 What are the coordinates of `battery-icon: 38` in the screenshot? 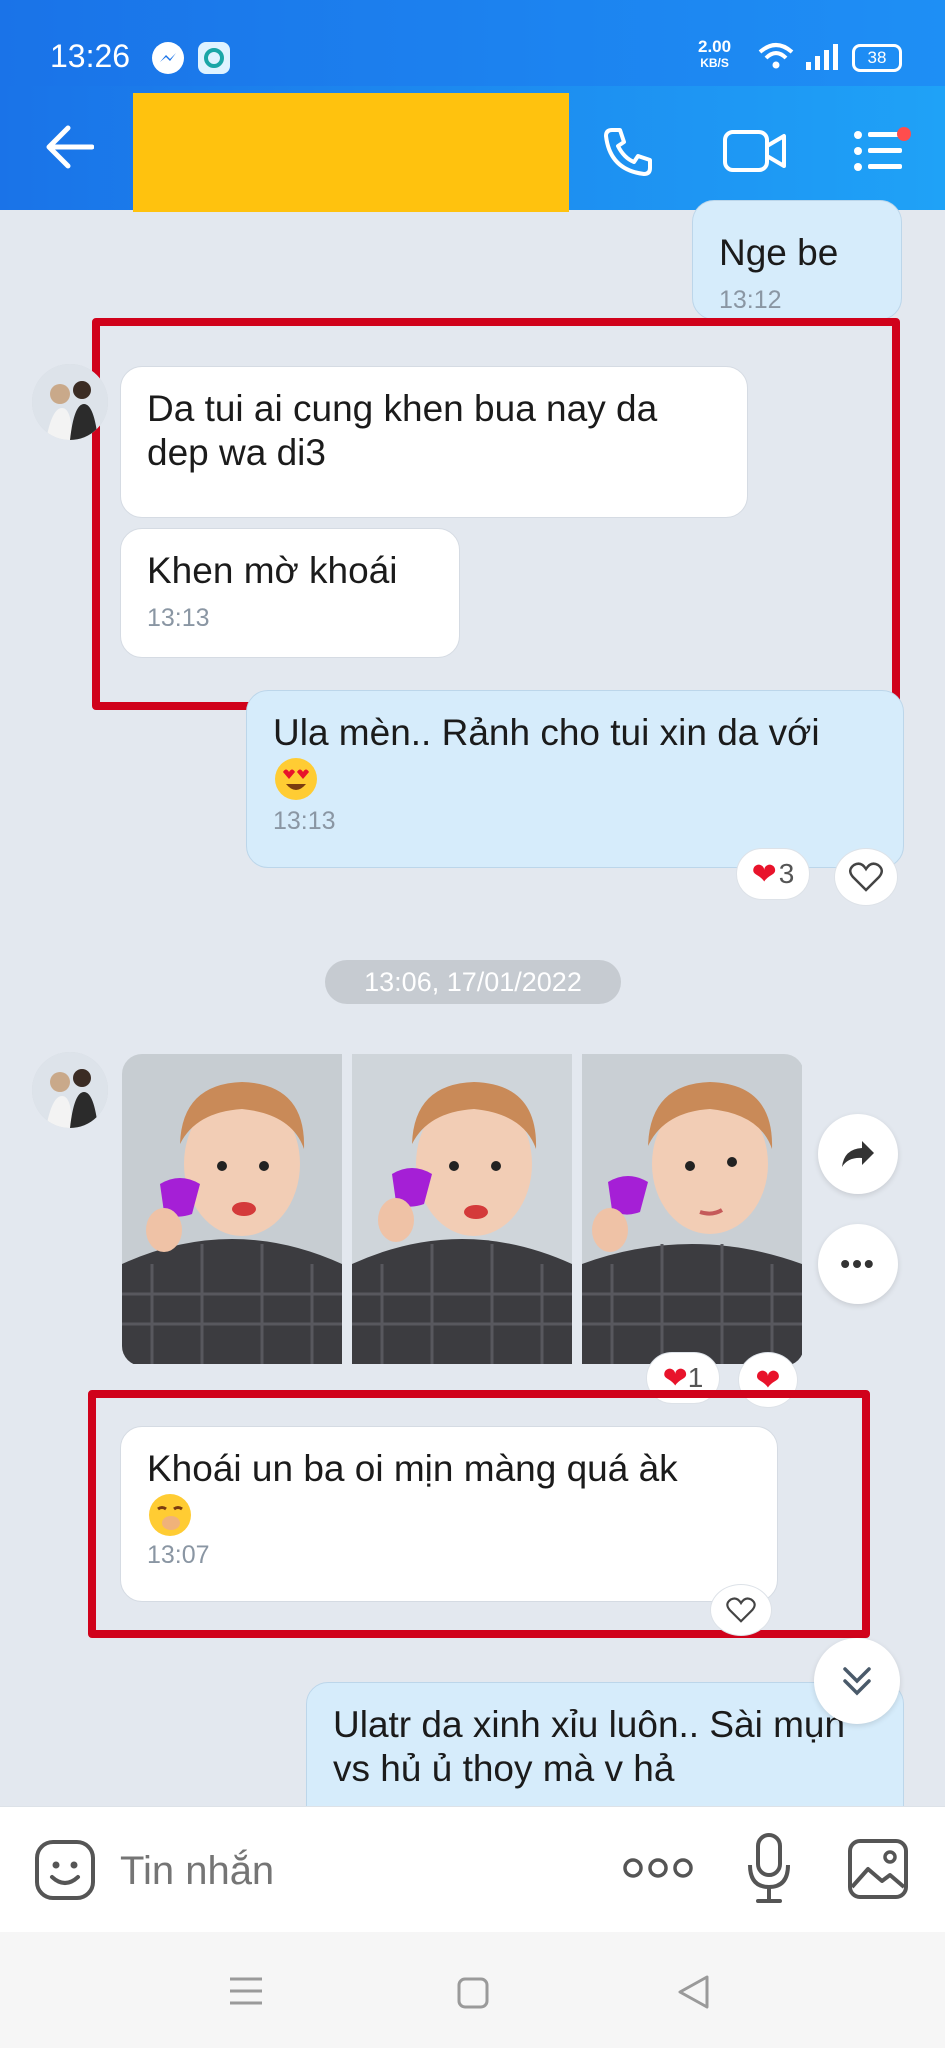 It's located at (877, 58).